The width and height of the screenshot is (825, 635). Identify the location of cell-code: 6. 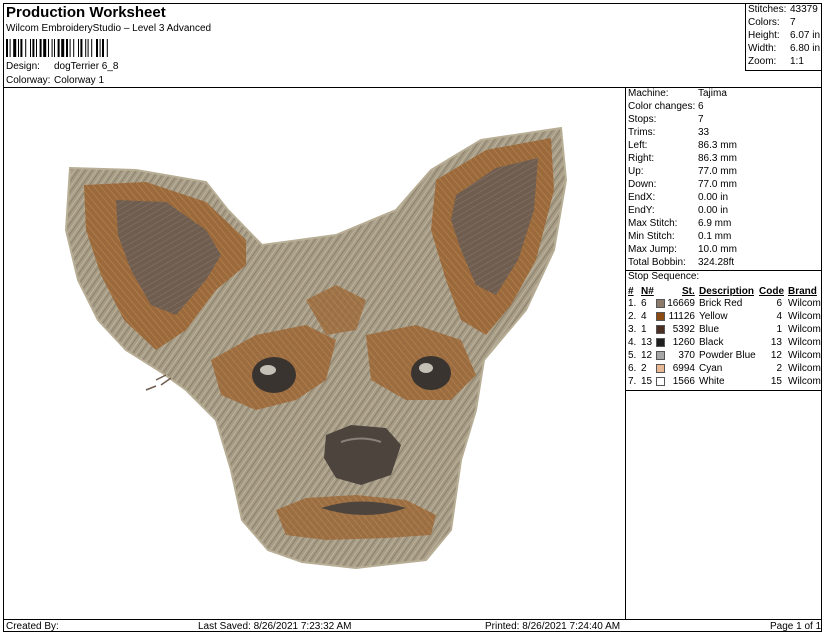
(779, 303).